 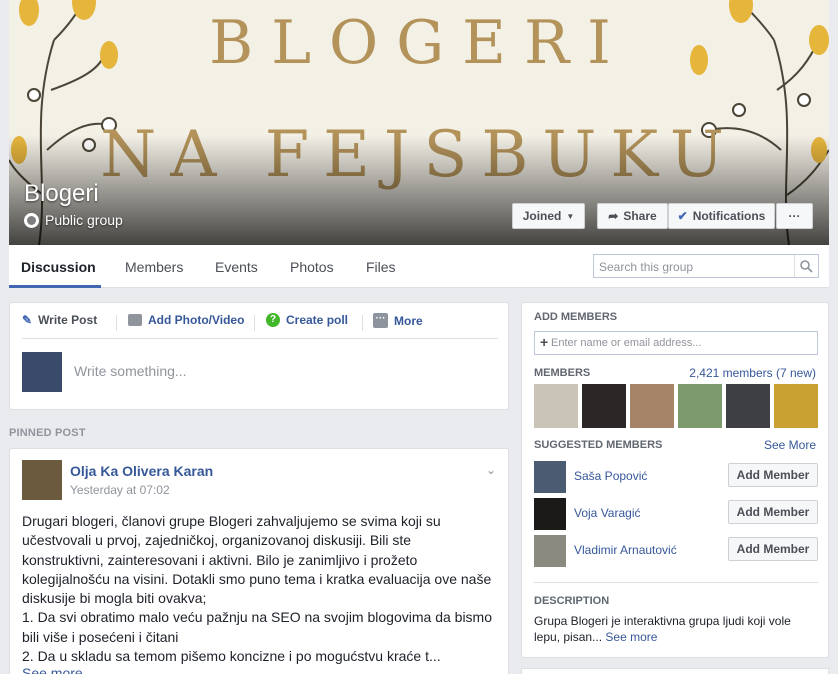 I want to click on description-see-more-link: See more, so click(x=631, y=637).